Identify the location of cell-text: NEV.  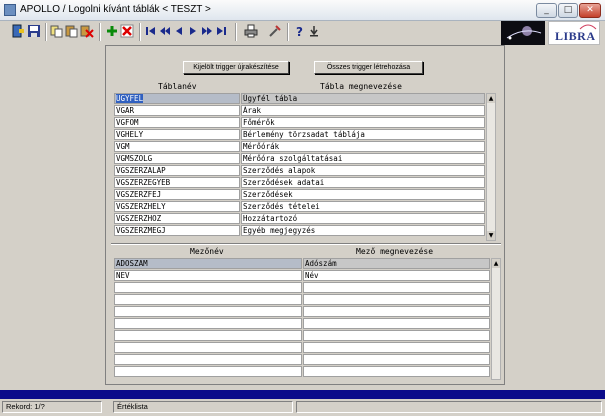
(123, 275).